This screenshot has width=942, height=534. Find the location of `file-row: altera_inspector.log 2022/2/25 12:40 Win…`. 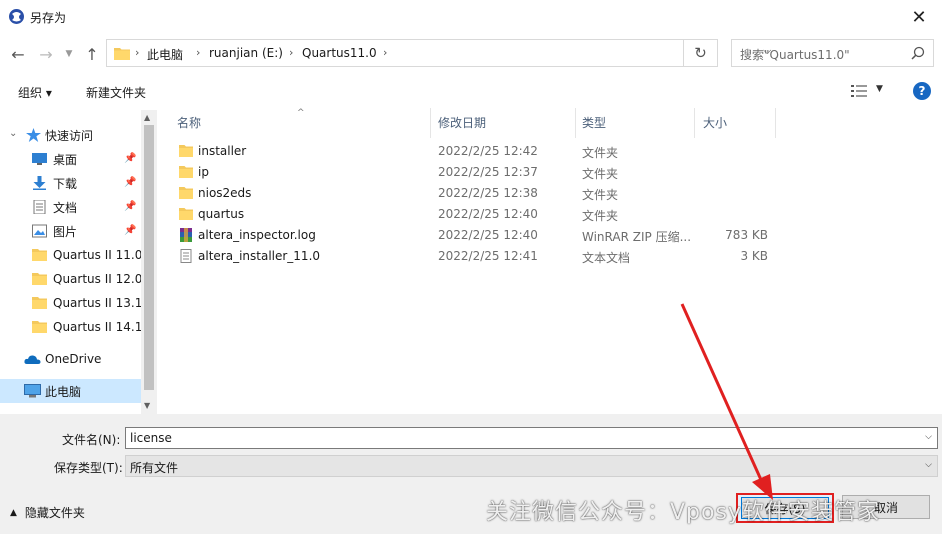

file-row: altera_inspector.log 2022/2/25 12:40 Win… is located at coordinates (549, 235).